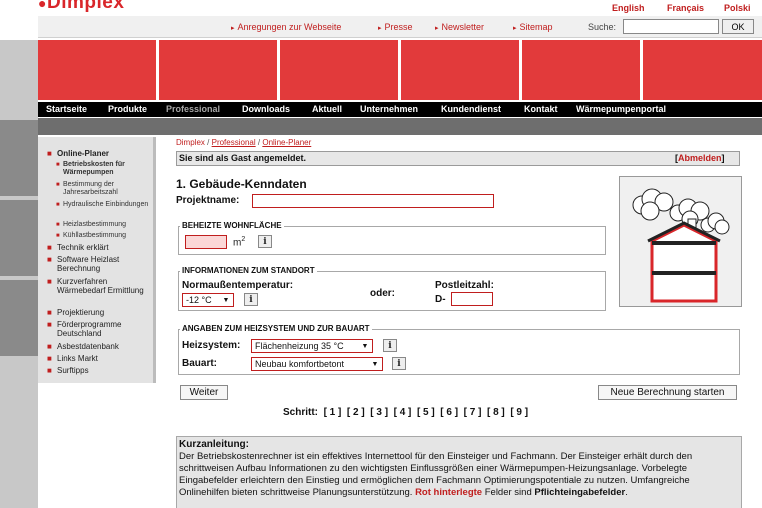 The height and width of the screenshot is (508, 762). What do you see at coordinates (208, 200) in the screenshot?
I see `projektname-label: Projektname:` at bounding box center [208, 200].